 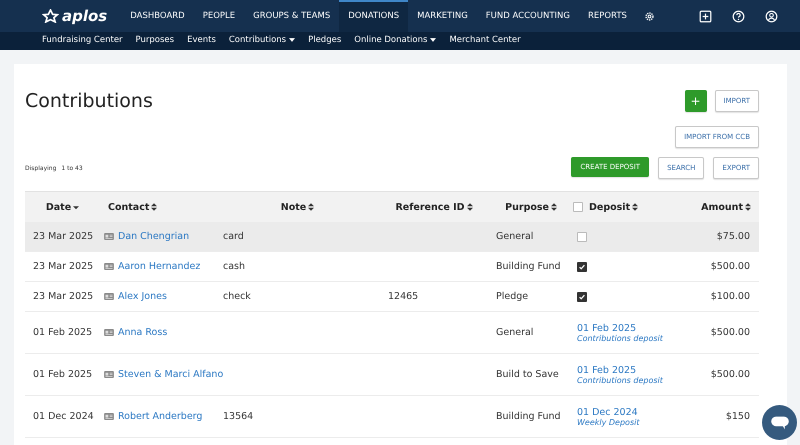 I want to click on note-cell: card, so click(x=233, y=236).